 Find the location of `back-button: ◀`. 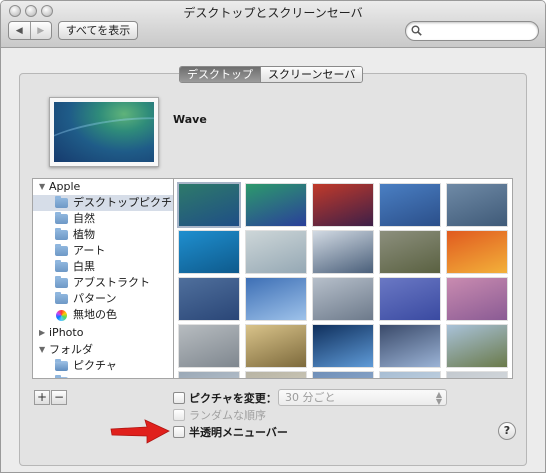

back-button: ◀ is located at coordinates (19, 30).